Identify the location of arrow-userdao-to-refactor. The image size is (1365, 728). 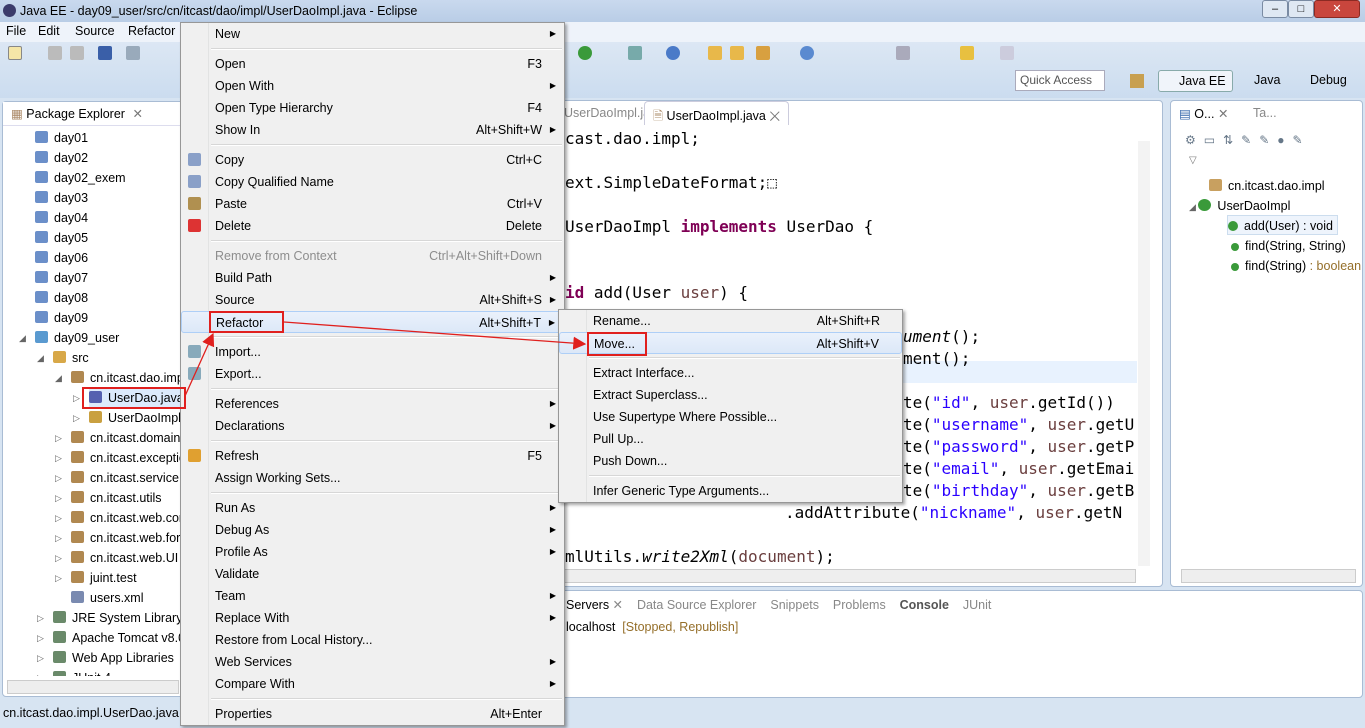
(199, 364).